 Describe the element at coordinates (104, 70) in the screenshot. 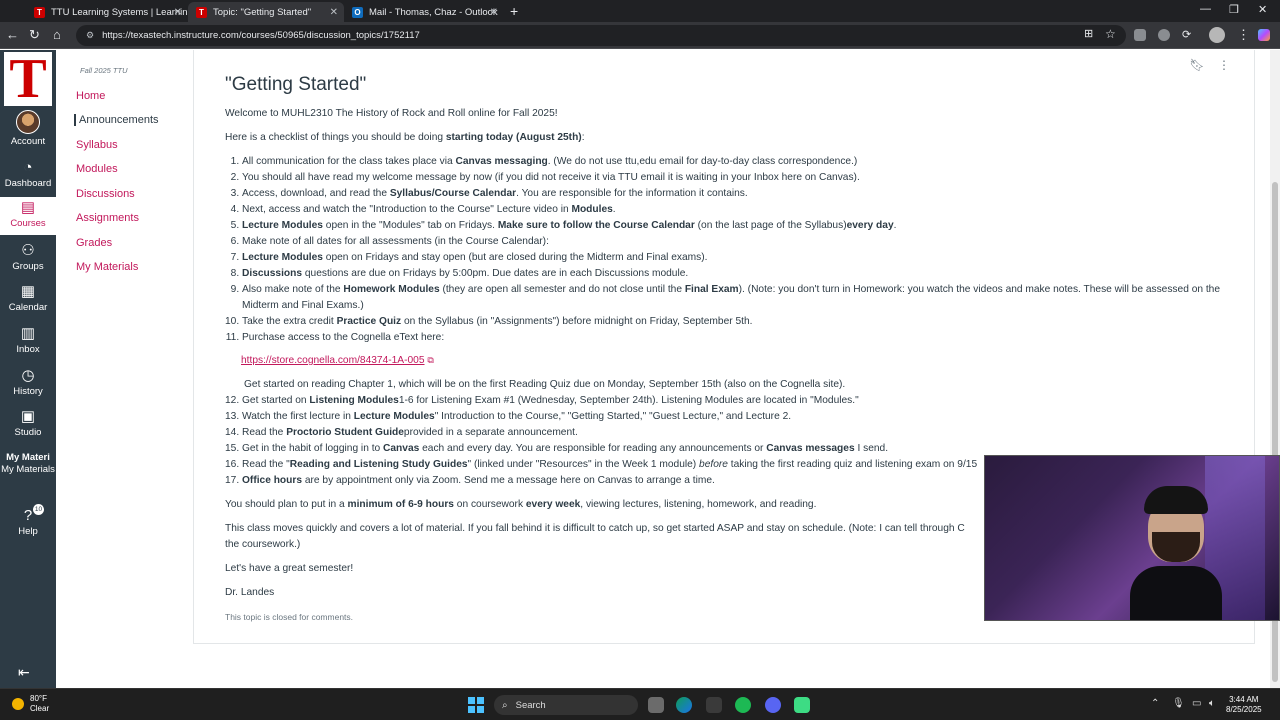

I see `course-term: Fall 2025 TTU` at that location.